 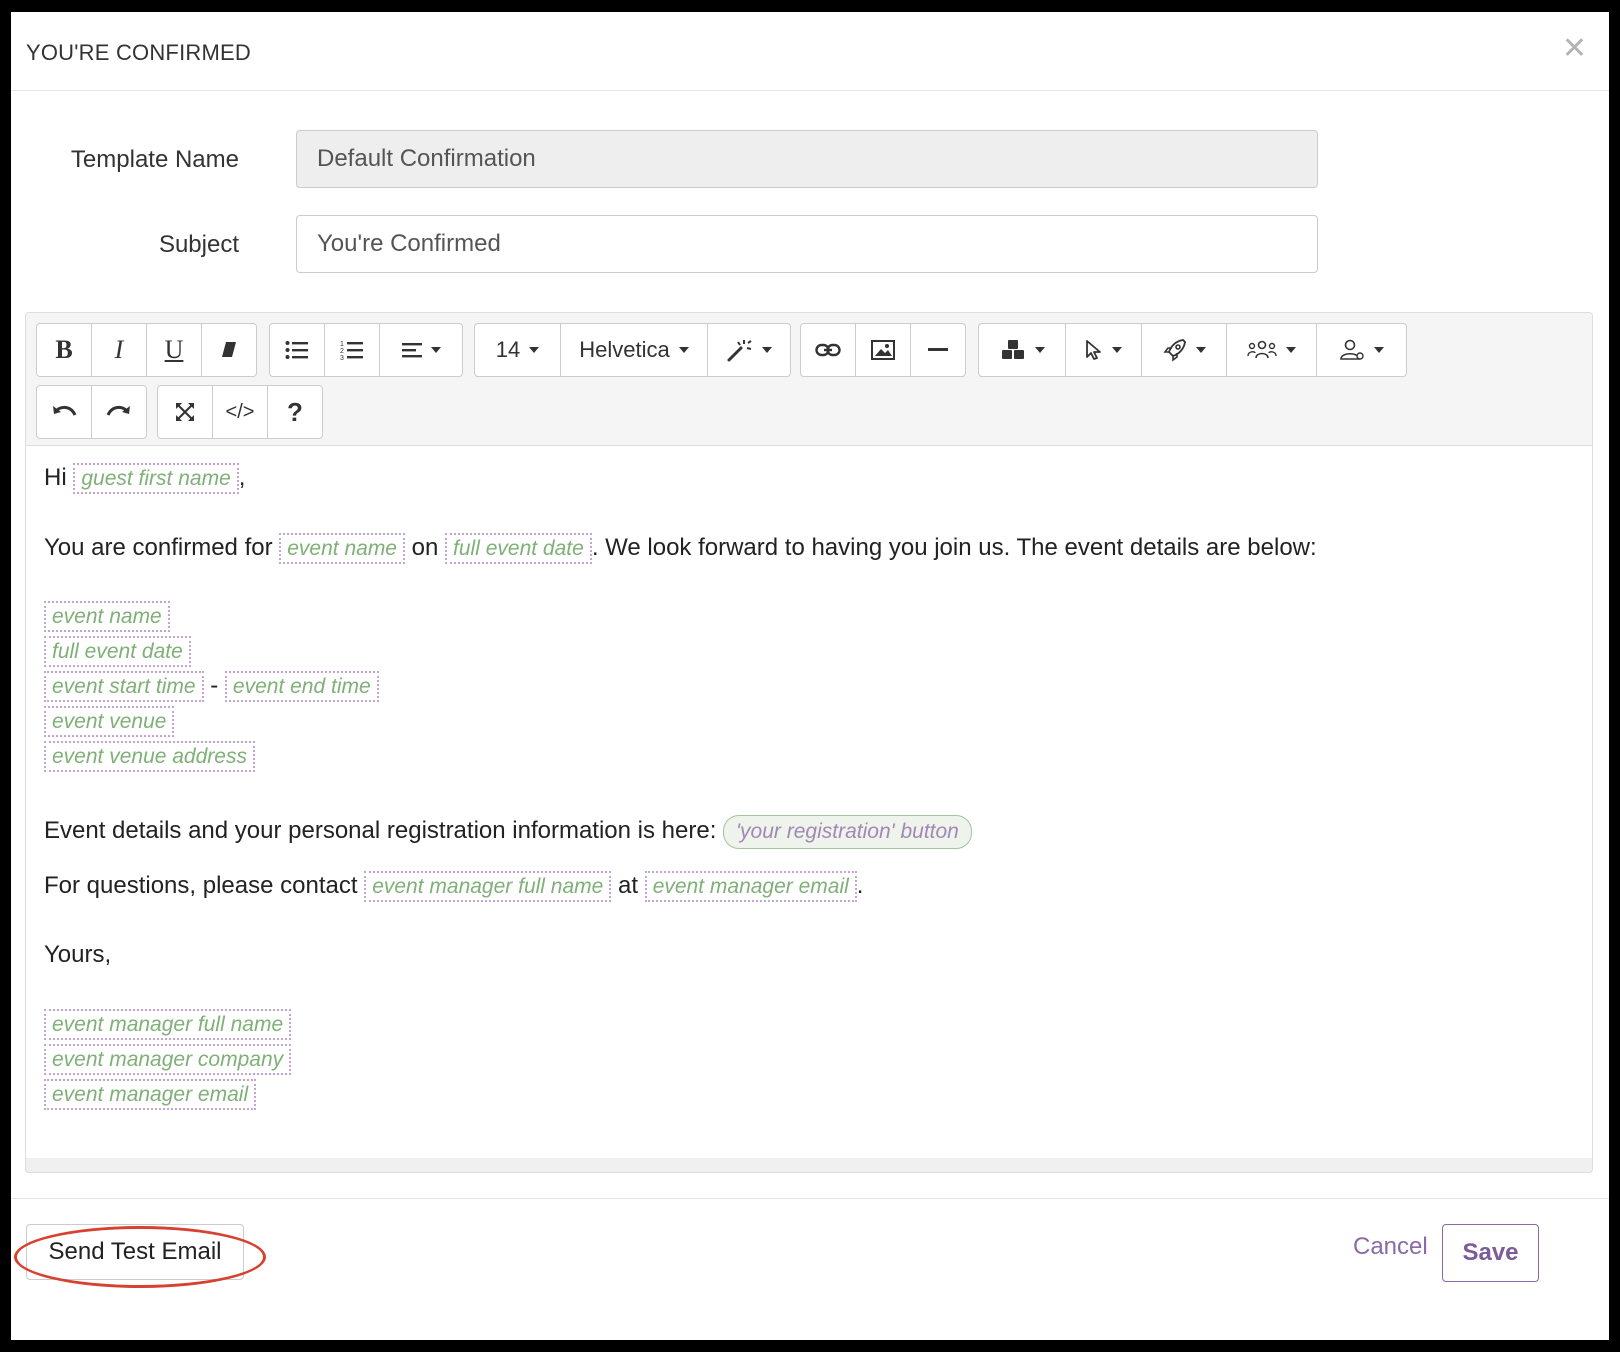 I want to click on modal-title: YOU'RE CONFIRMED, so click(x=138, y=52).